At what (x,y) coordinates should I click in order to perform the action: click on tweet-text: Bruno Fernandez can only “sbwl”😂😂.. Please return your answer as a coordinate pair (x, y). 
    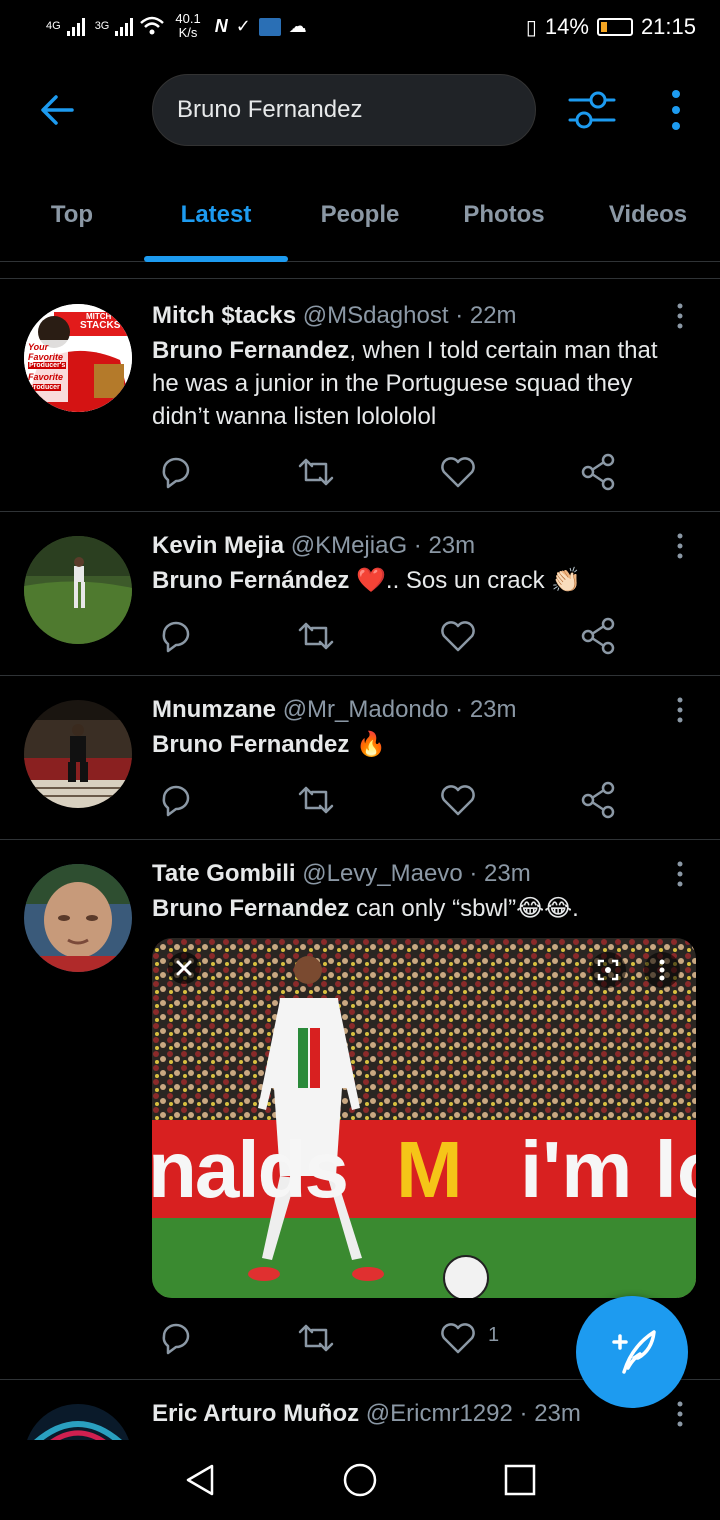
    Looking at the image, I should click on (417, 908).